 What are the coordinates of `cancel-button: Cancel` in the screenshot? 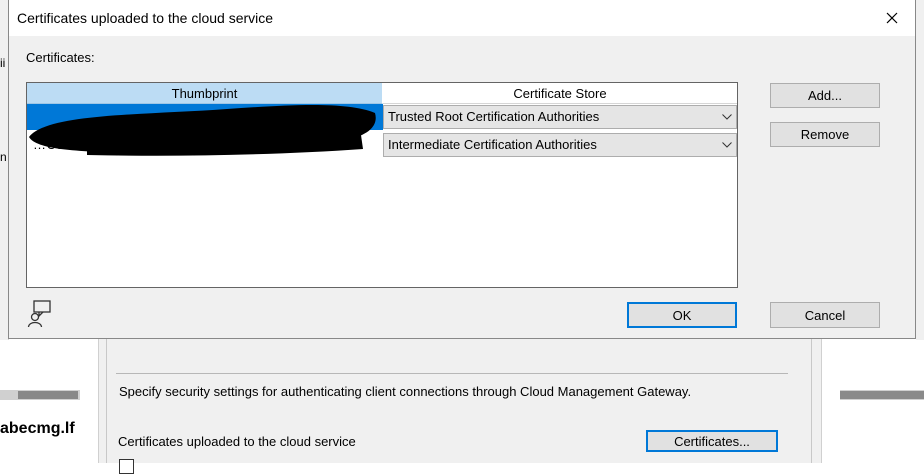 It's located at (825, 315).